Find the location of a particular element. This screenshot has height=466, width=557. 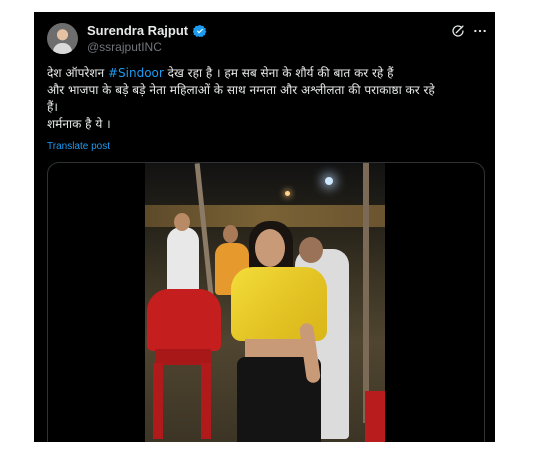

avatar-figure is located at coordinates (62, 48).